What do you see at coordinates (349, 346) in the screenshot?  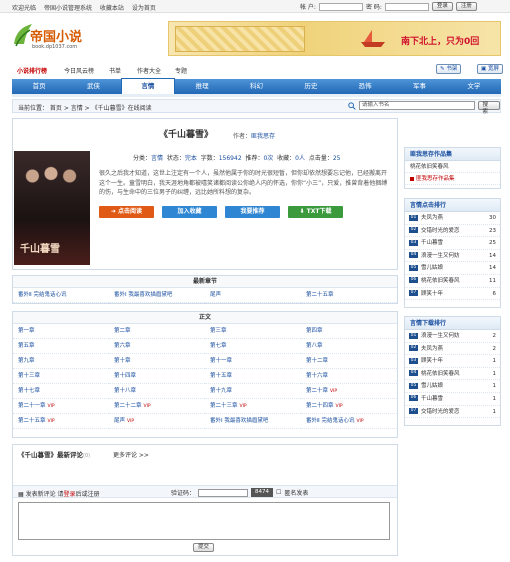 I see `chapter-link: 第八章` at bounding box center [349, 346].